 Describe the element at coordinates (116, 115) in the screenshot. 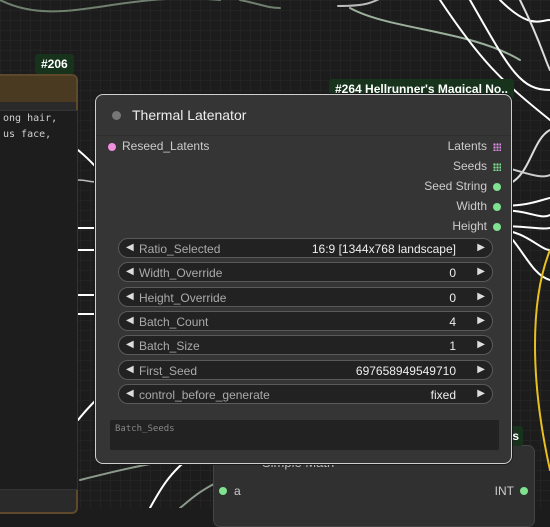

I see `collapse-toggle-icon` at that location.